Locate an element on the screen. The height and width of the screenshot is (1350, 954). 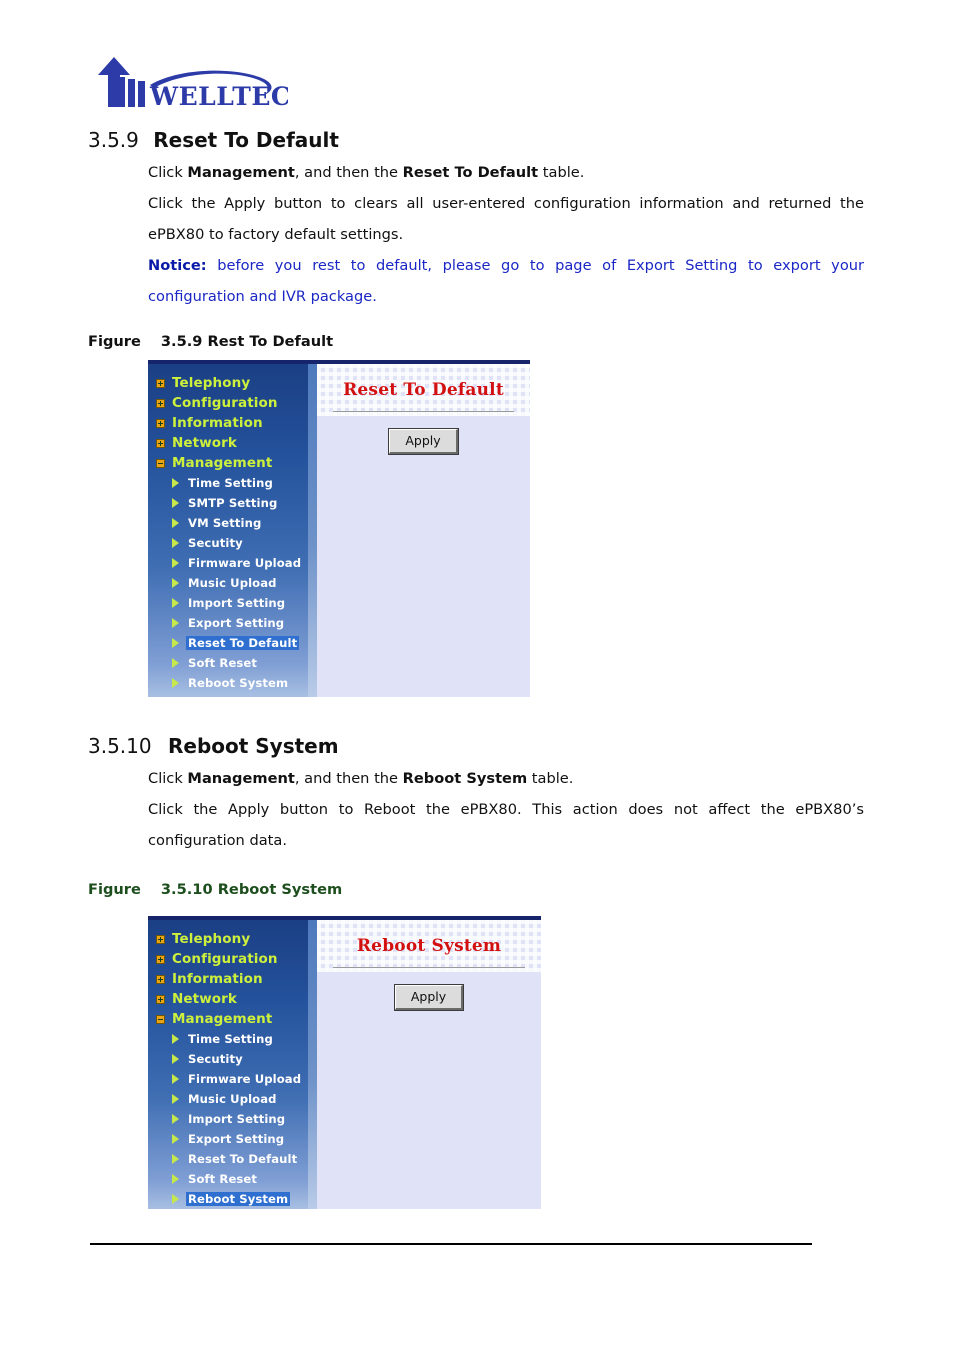
nav-subitem-label: SMTP Setting is located at coordinates (233, 503).